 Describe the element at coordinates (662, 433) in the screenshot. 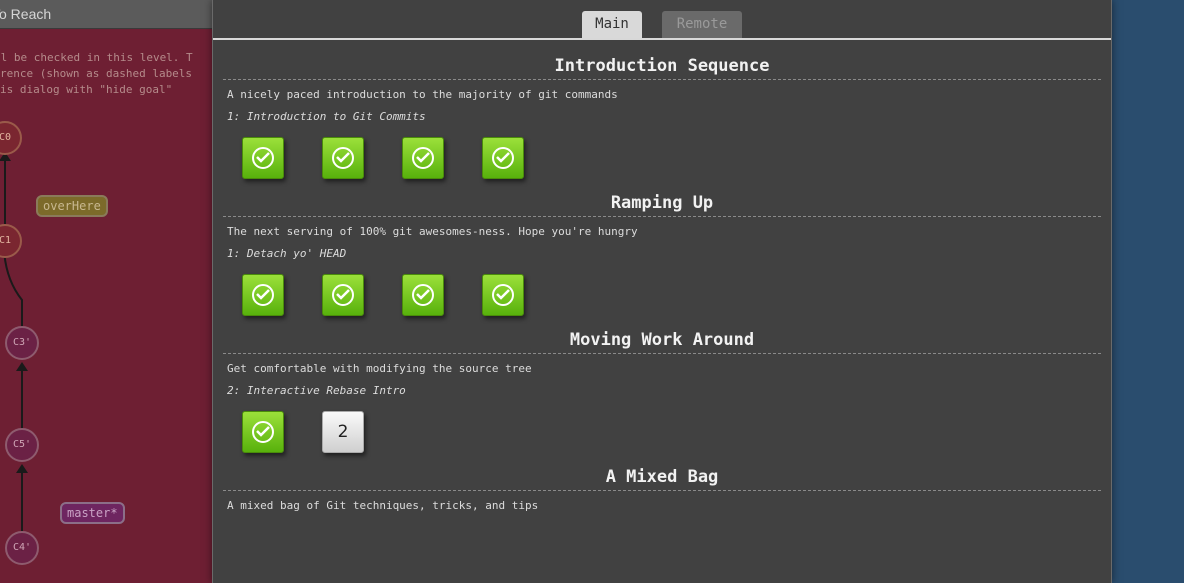

I see `level-grid: 2` at that location.